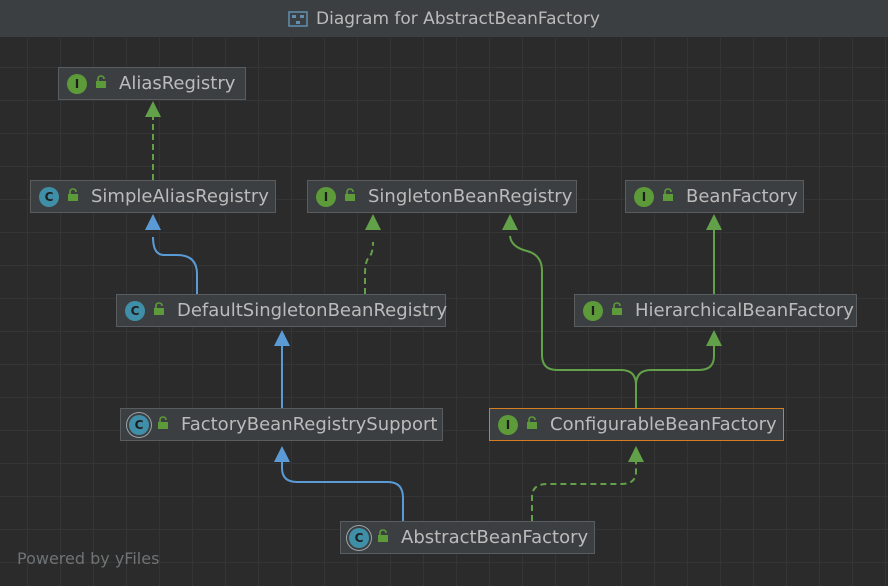  I want to click on node-label: SingletonBeanRegistry, so click(470, 196).